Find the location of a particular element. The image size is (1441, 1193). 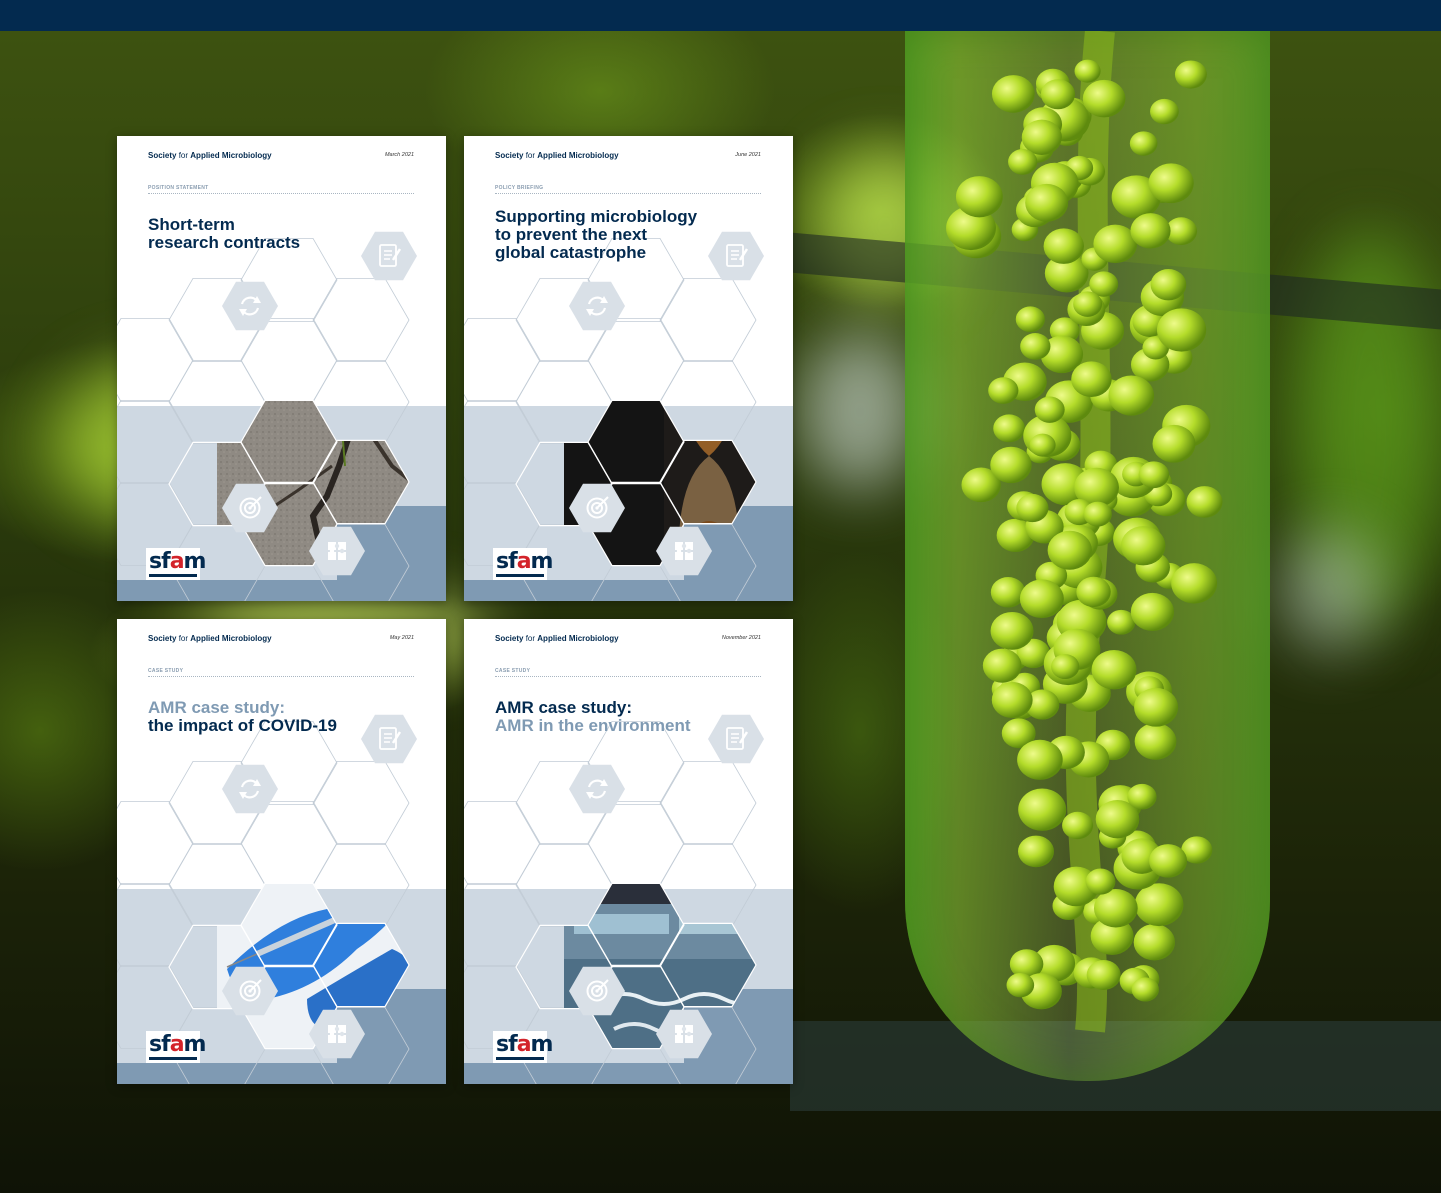

cover-title: AMR case study: AMR in the environment is located at coordinates (630, 717).